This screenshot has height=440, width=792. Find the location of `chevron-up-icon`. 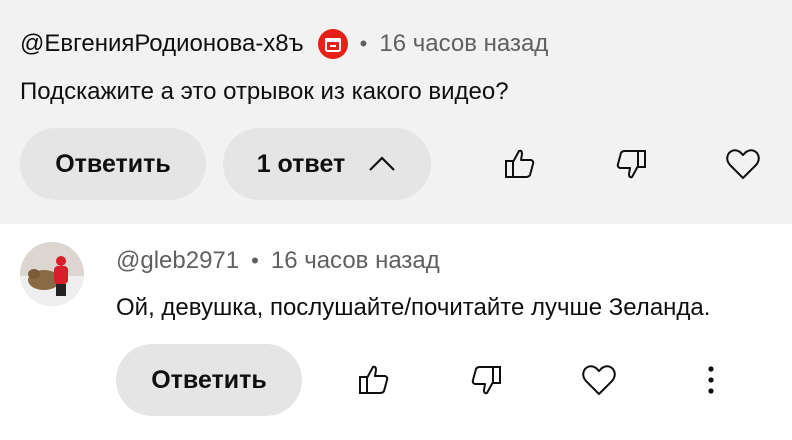

chevron-up-icon is located at coordinates (382, 164).